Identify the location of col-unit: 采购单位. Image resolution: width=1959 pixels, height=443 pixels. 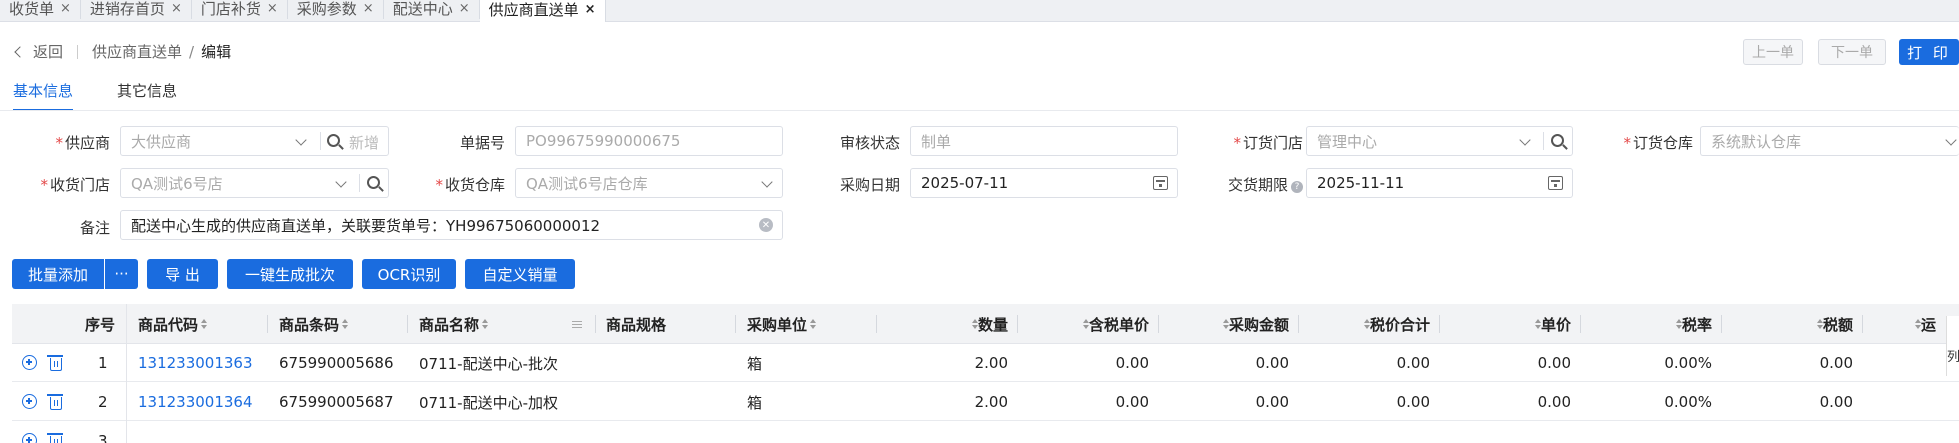
(782, 324).